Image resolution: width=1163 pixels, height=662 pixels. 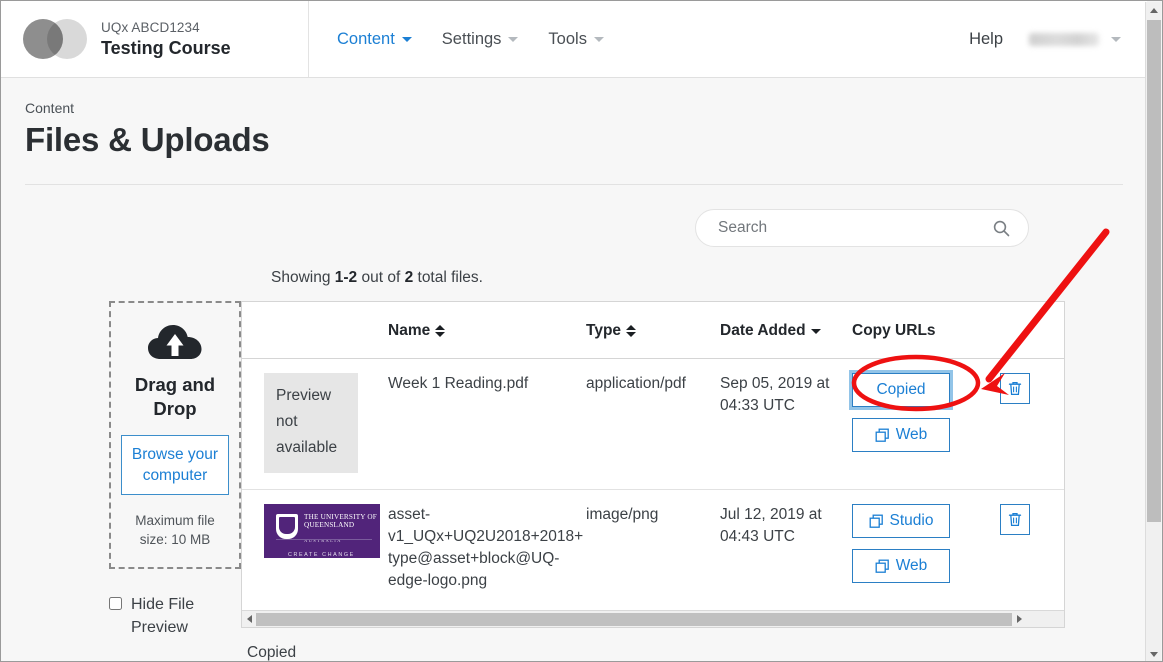 What do you see at coordinates (1154, 10) in the screenshot?
I see `scroll-up-icon` at bounding box center [1154, 10].